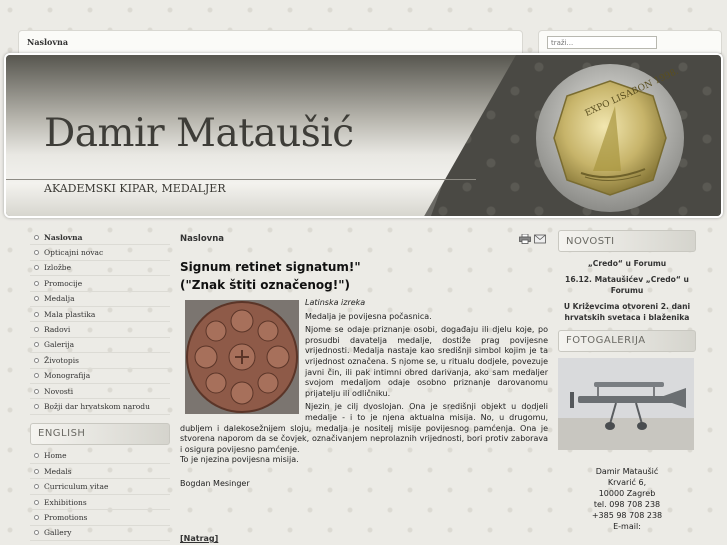 The width and height of the screenshot is (727, 545). What do you see at coordinates (100, 315) in the screenshot?
I see `sidebar-item-mala-plastika: Mala plastika` at bounding box center [100, 315].